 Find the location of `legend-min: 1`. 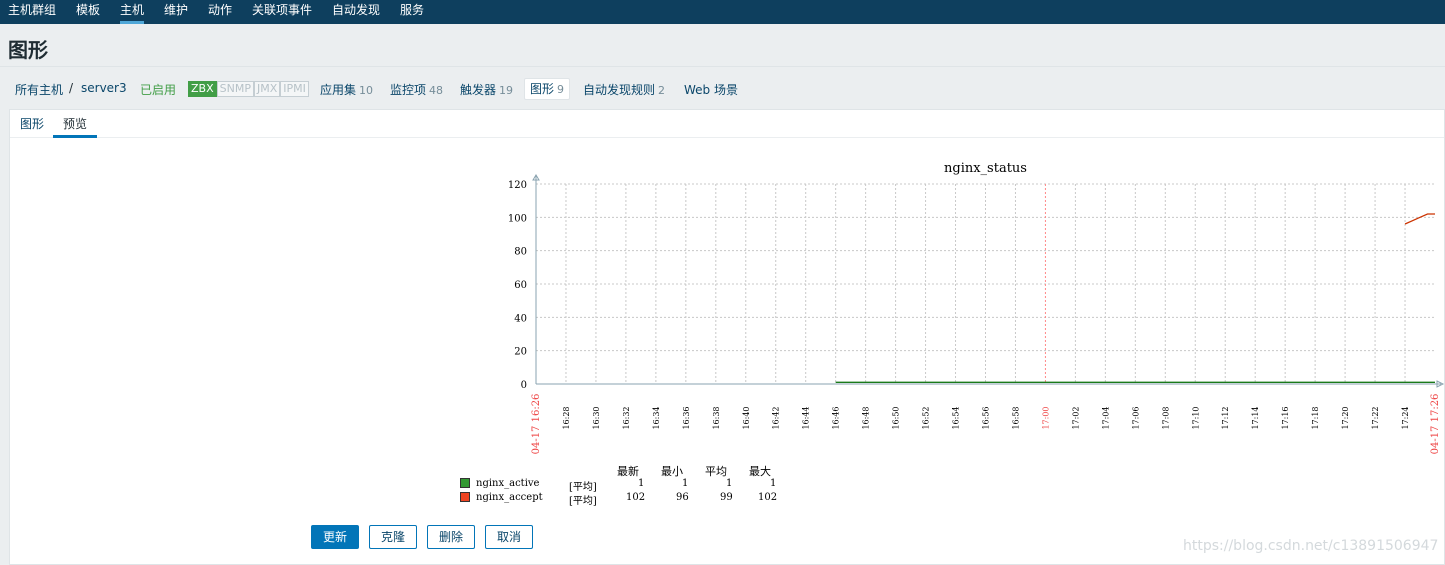

legend-min: 1 is located at coordinates (685, 483).